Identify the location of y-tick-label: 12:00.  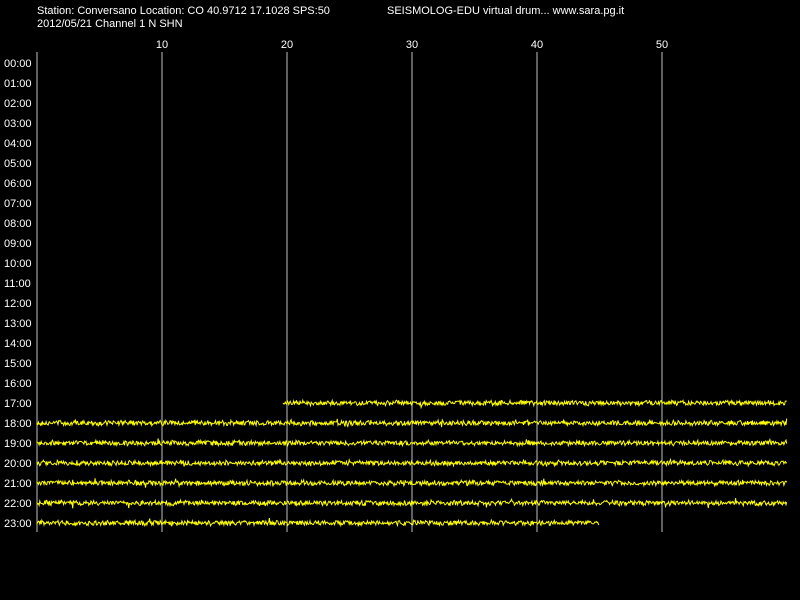
(18, 304).